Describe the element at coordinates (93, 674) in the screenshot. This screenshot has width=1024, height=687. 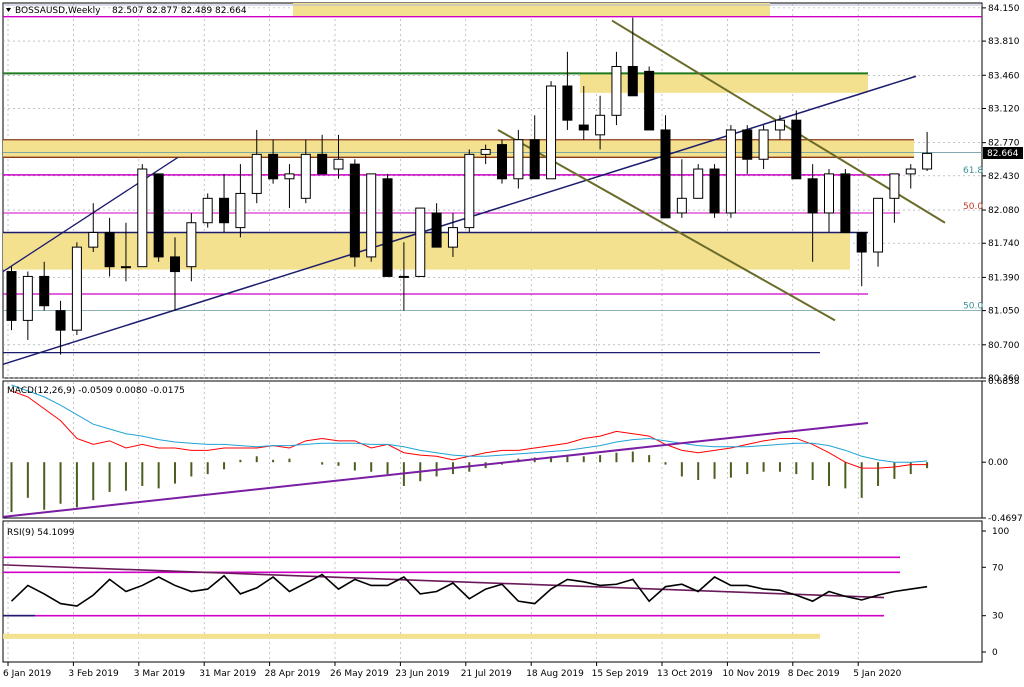
I see `x-tick-label: 3 Feb 2019` at that location.